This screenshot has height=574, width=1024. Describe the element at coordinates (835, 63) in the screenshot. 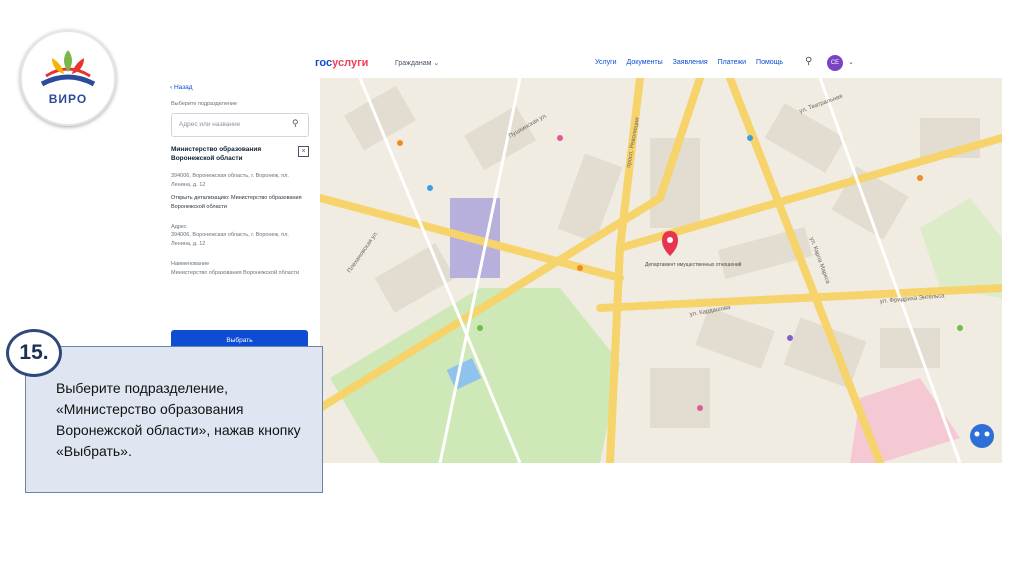

I see `avatar: СЕ` at that location.